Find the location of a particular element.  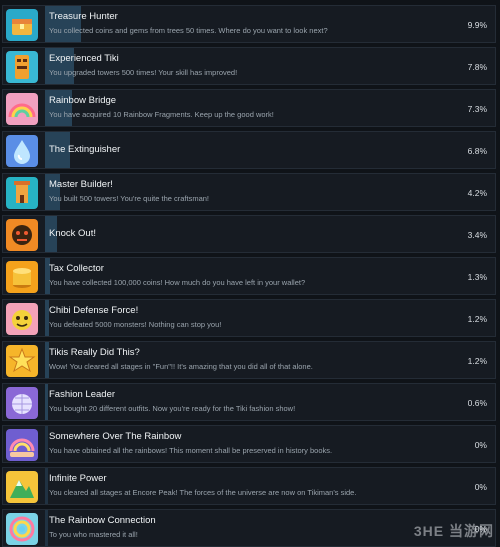

achievement-title: Master Builder! is located at coordinates (81, 184).